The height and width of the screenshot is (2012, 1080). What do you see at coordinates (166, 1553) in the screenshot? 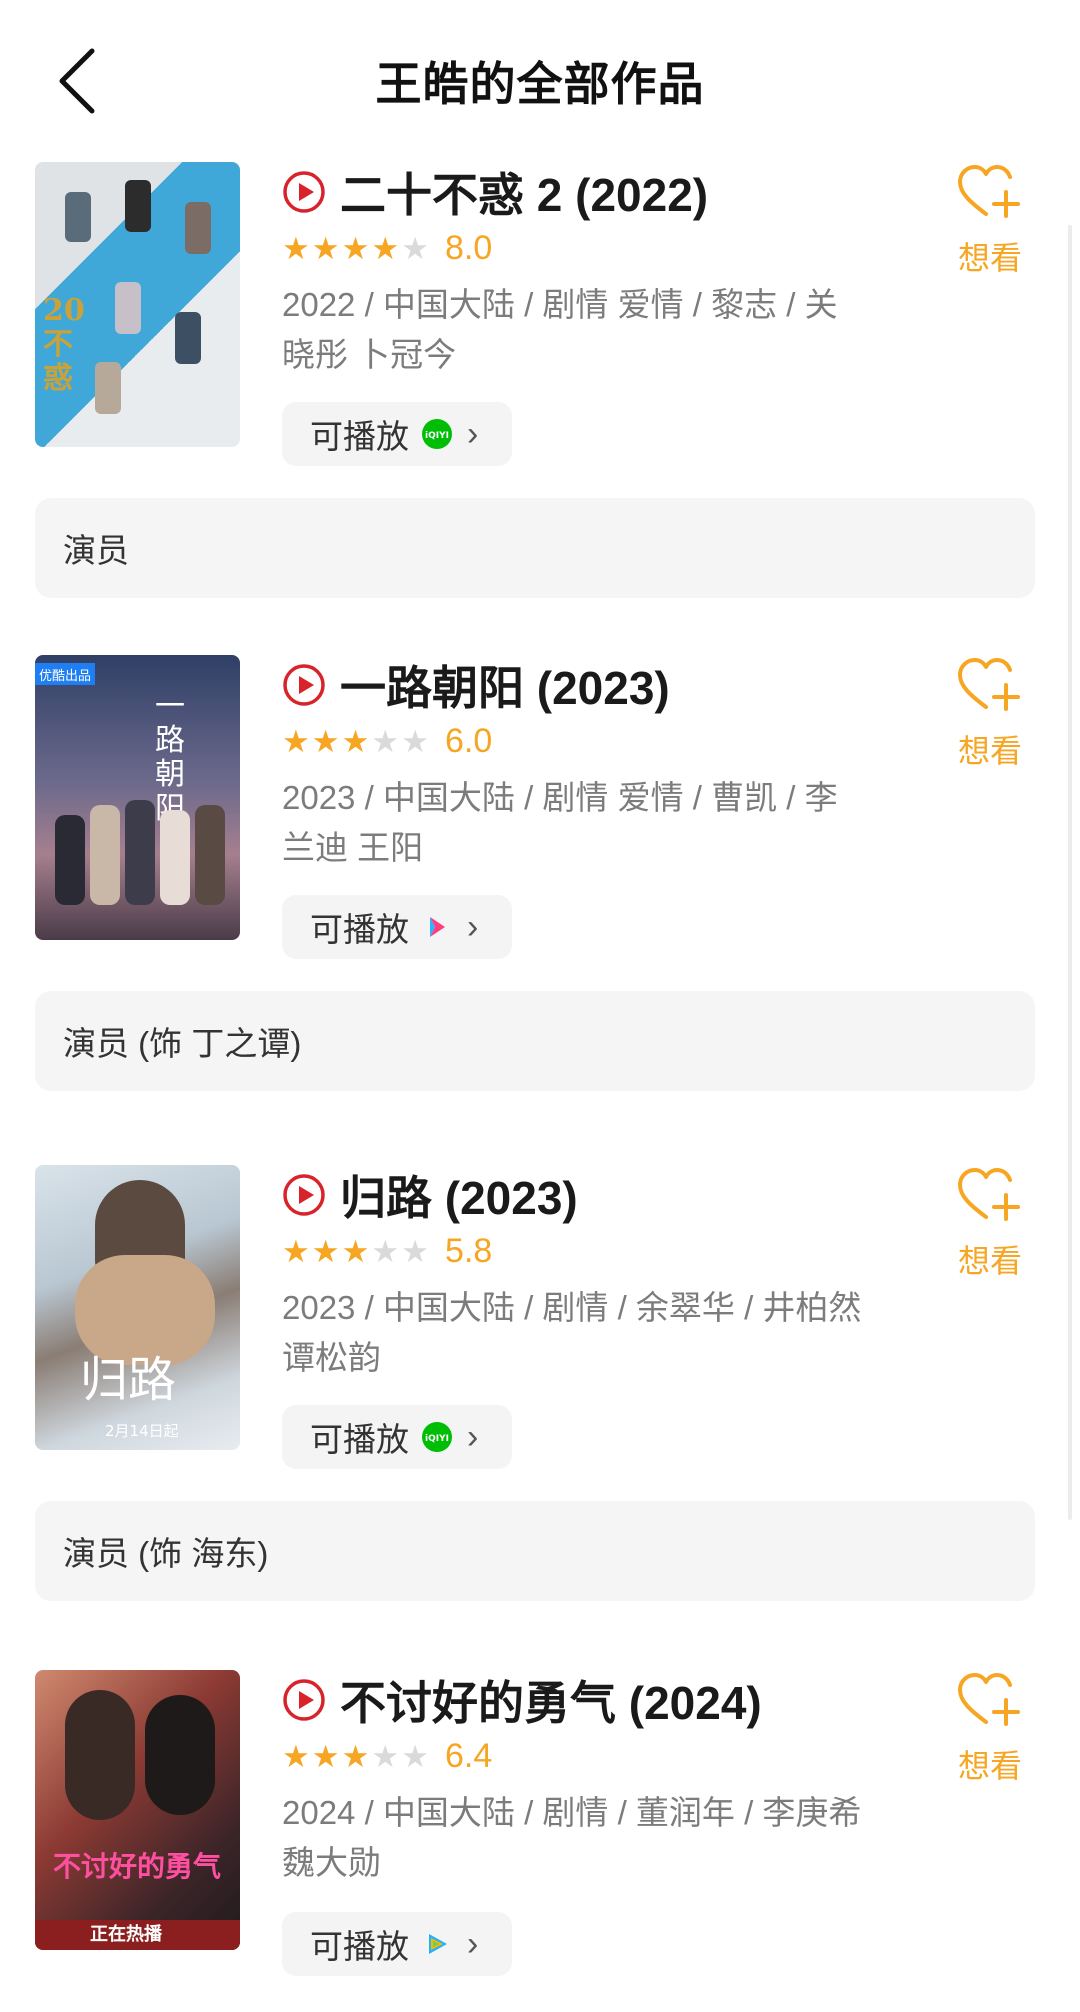
I see `role-text: 演员 (饰 海东)` at bounding box center [166, 1553].